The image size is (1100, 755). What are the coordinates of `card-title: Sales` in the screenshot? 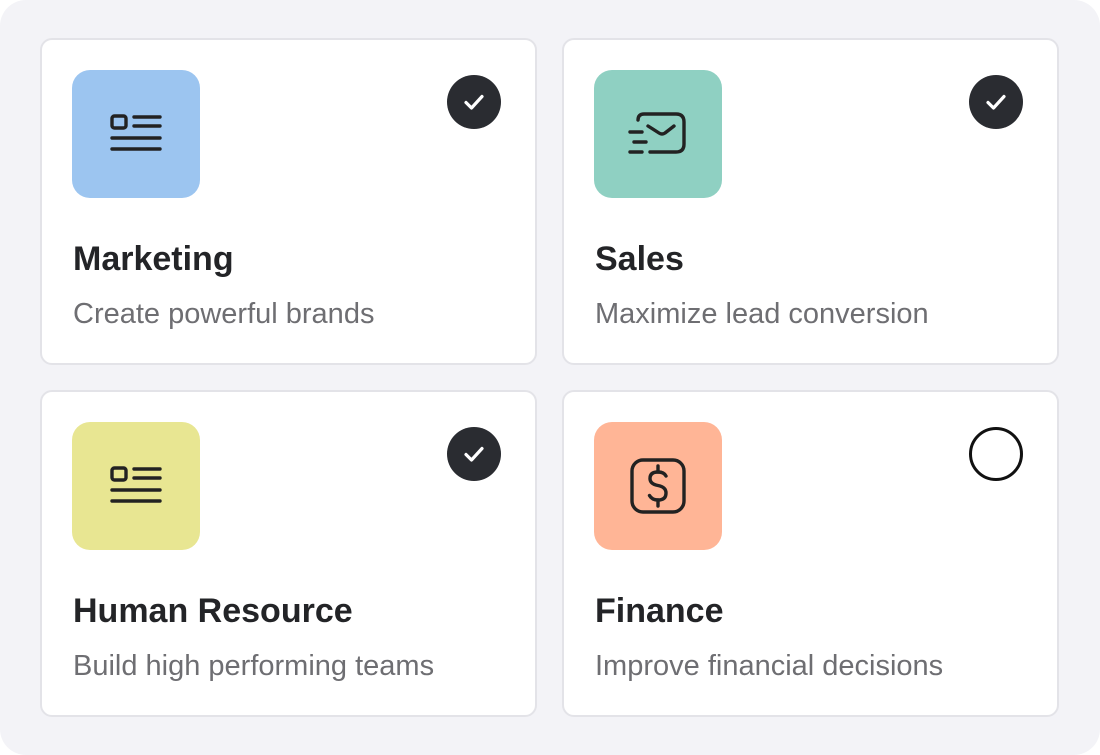 It's located at (639, 259).